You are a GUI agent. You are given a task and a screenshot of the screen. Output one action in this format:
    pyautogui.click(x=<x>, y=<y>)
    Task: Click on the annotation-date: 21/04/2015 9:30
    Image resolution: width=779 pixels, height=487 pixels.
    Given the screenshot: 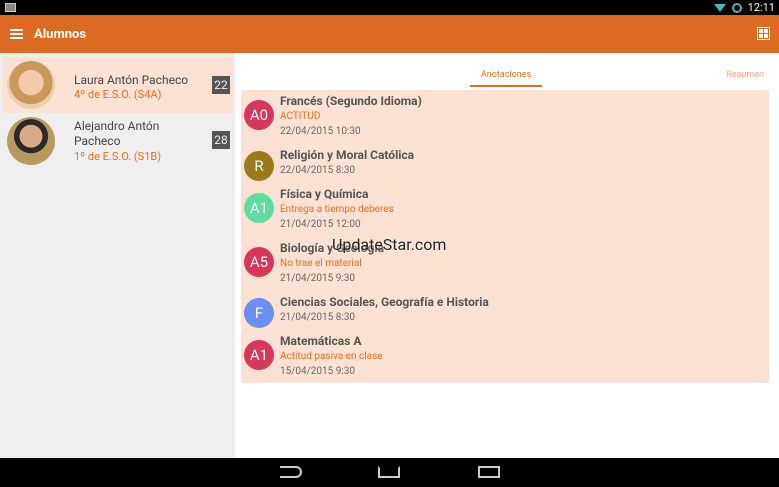 What is the action you would take?
    pyautogui.click(x=317, y=278)
    